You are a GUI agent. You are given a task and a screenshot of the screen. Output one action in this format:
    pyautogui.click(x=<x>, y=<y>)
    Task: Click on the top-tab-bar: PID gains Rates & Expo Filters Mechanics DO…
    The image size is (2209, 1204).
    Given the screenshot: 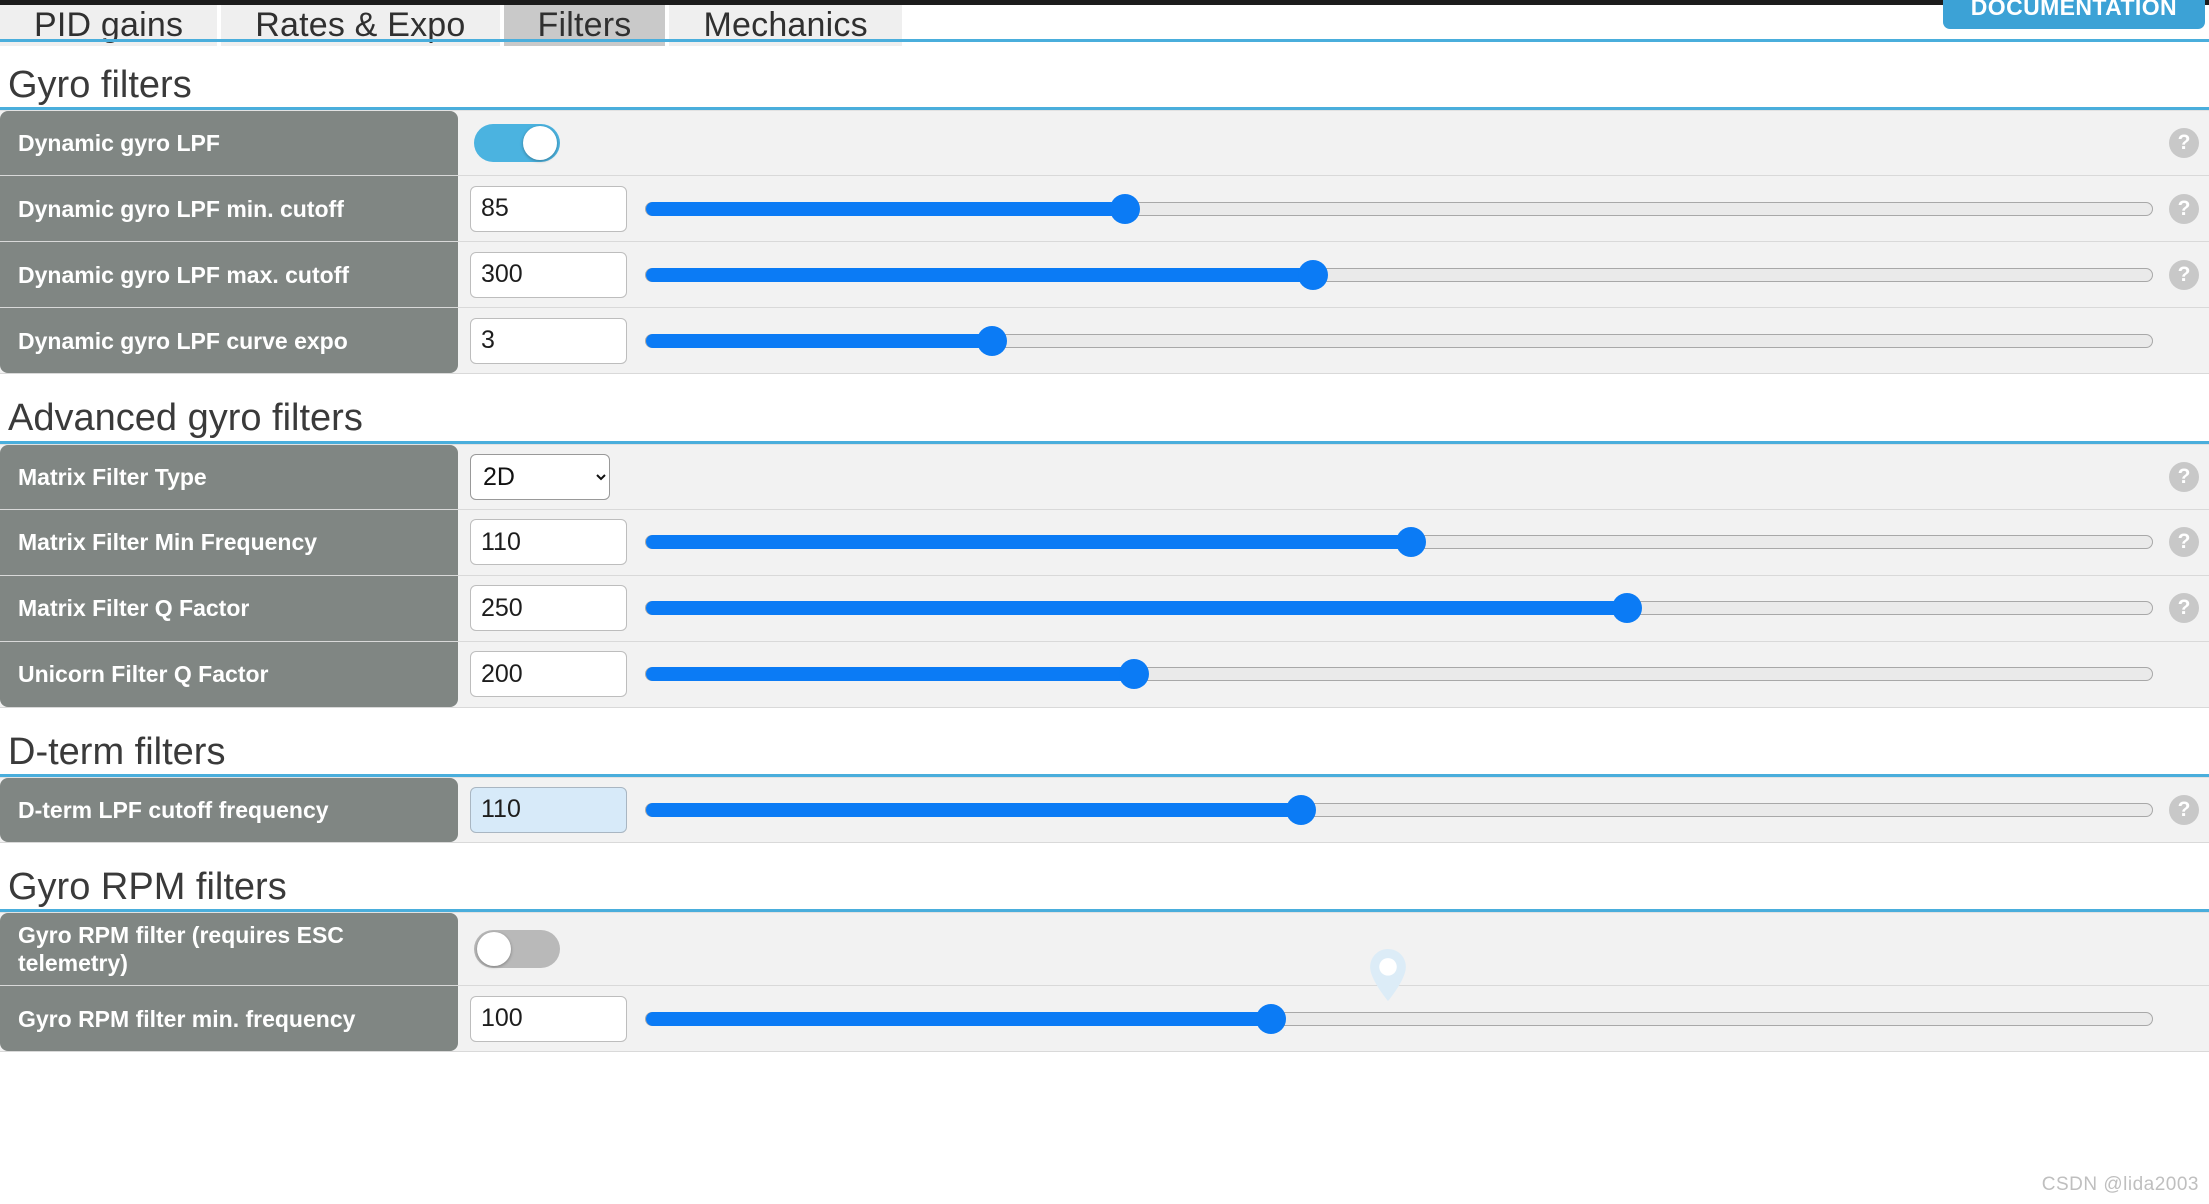 What is the action you would take?
    pyautogui.click(x=1104, y=23)
    